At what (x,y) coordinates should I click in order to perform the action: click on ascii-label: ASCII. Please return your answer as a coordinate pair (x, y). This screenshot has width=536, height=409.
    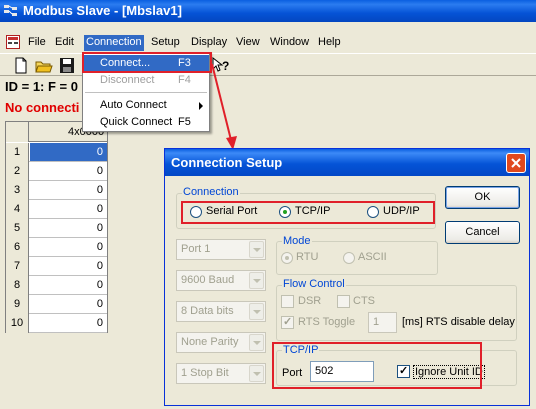
    Looking at the image, I should click on (372, 257).